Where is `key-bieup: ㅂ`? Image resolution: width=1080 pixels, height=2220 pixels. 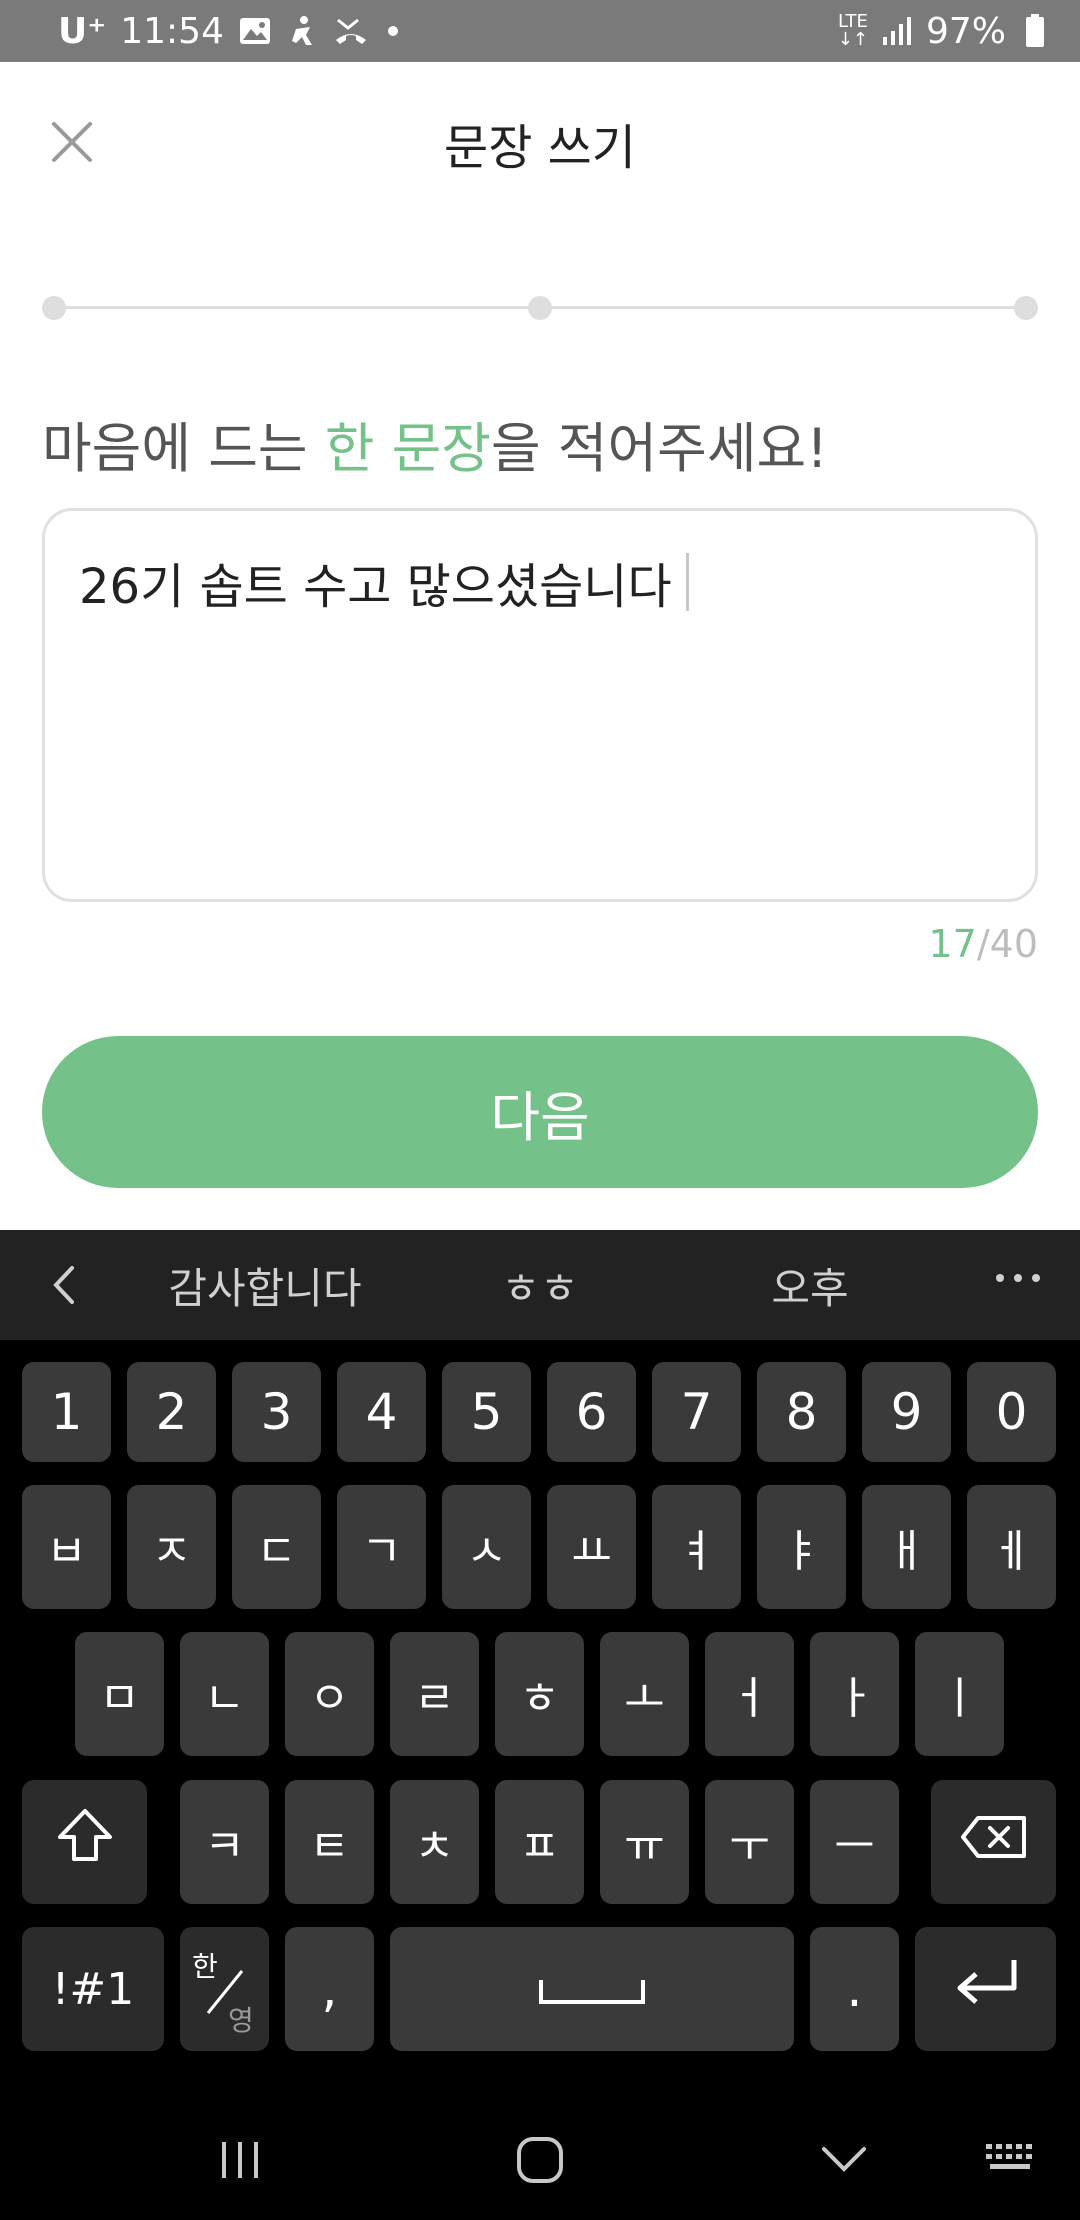 key-bieup: ㅂ is located at coordinates (66, 1547).